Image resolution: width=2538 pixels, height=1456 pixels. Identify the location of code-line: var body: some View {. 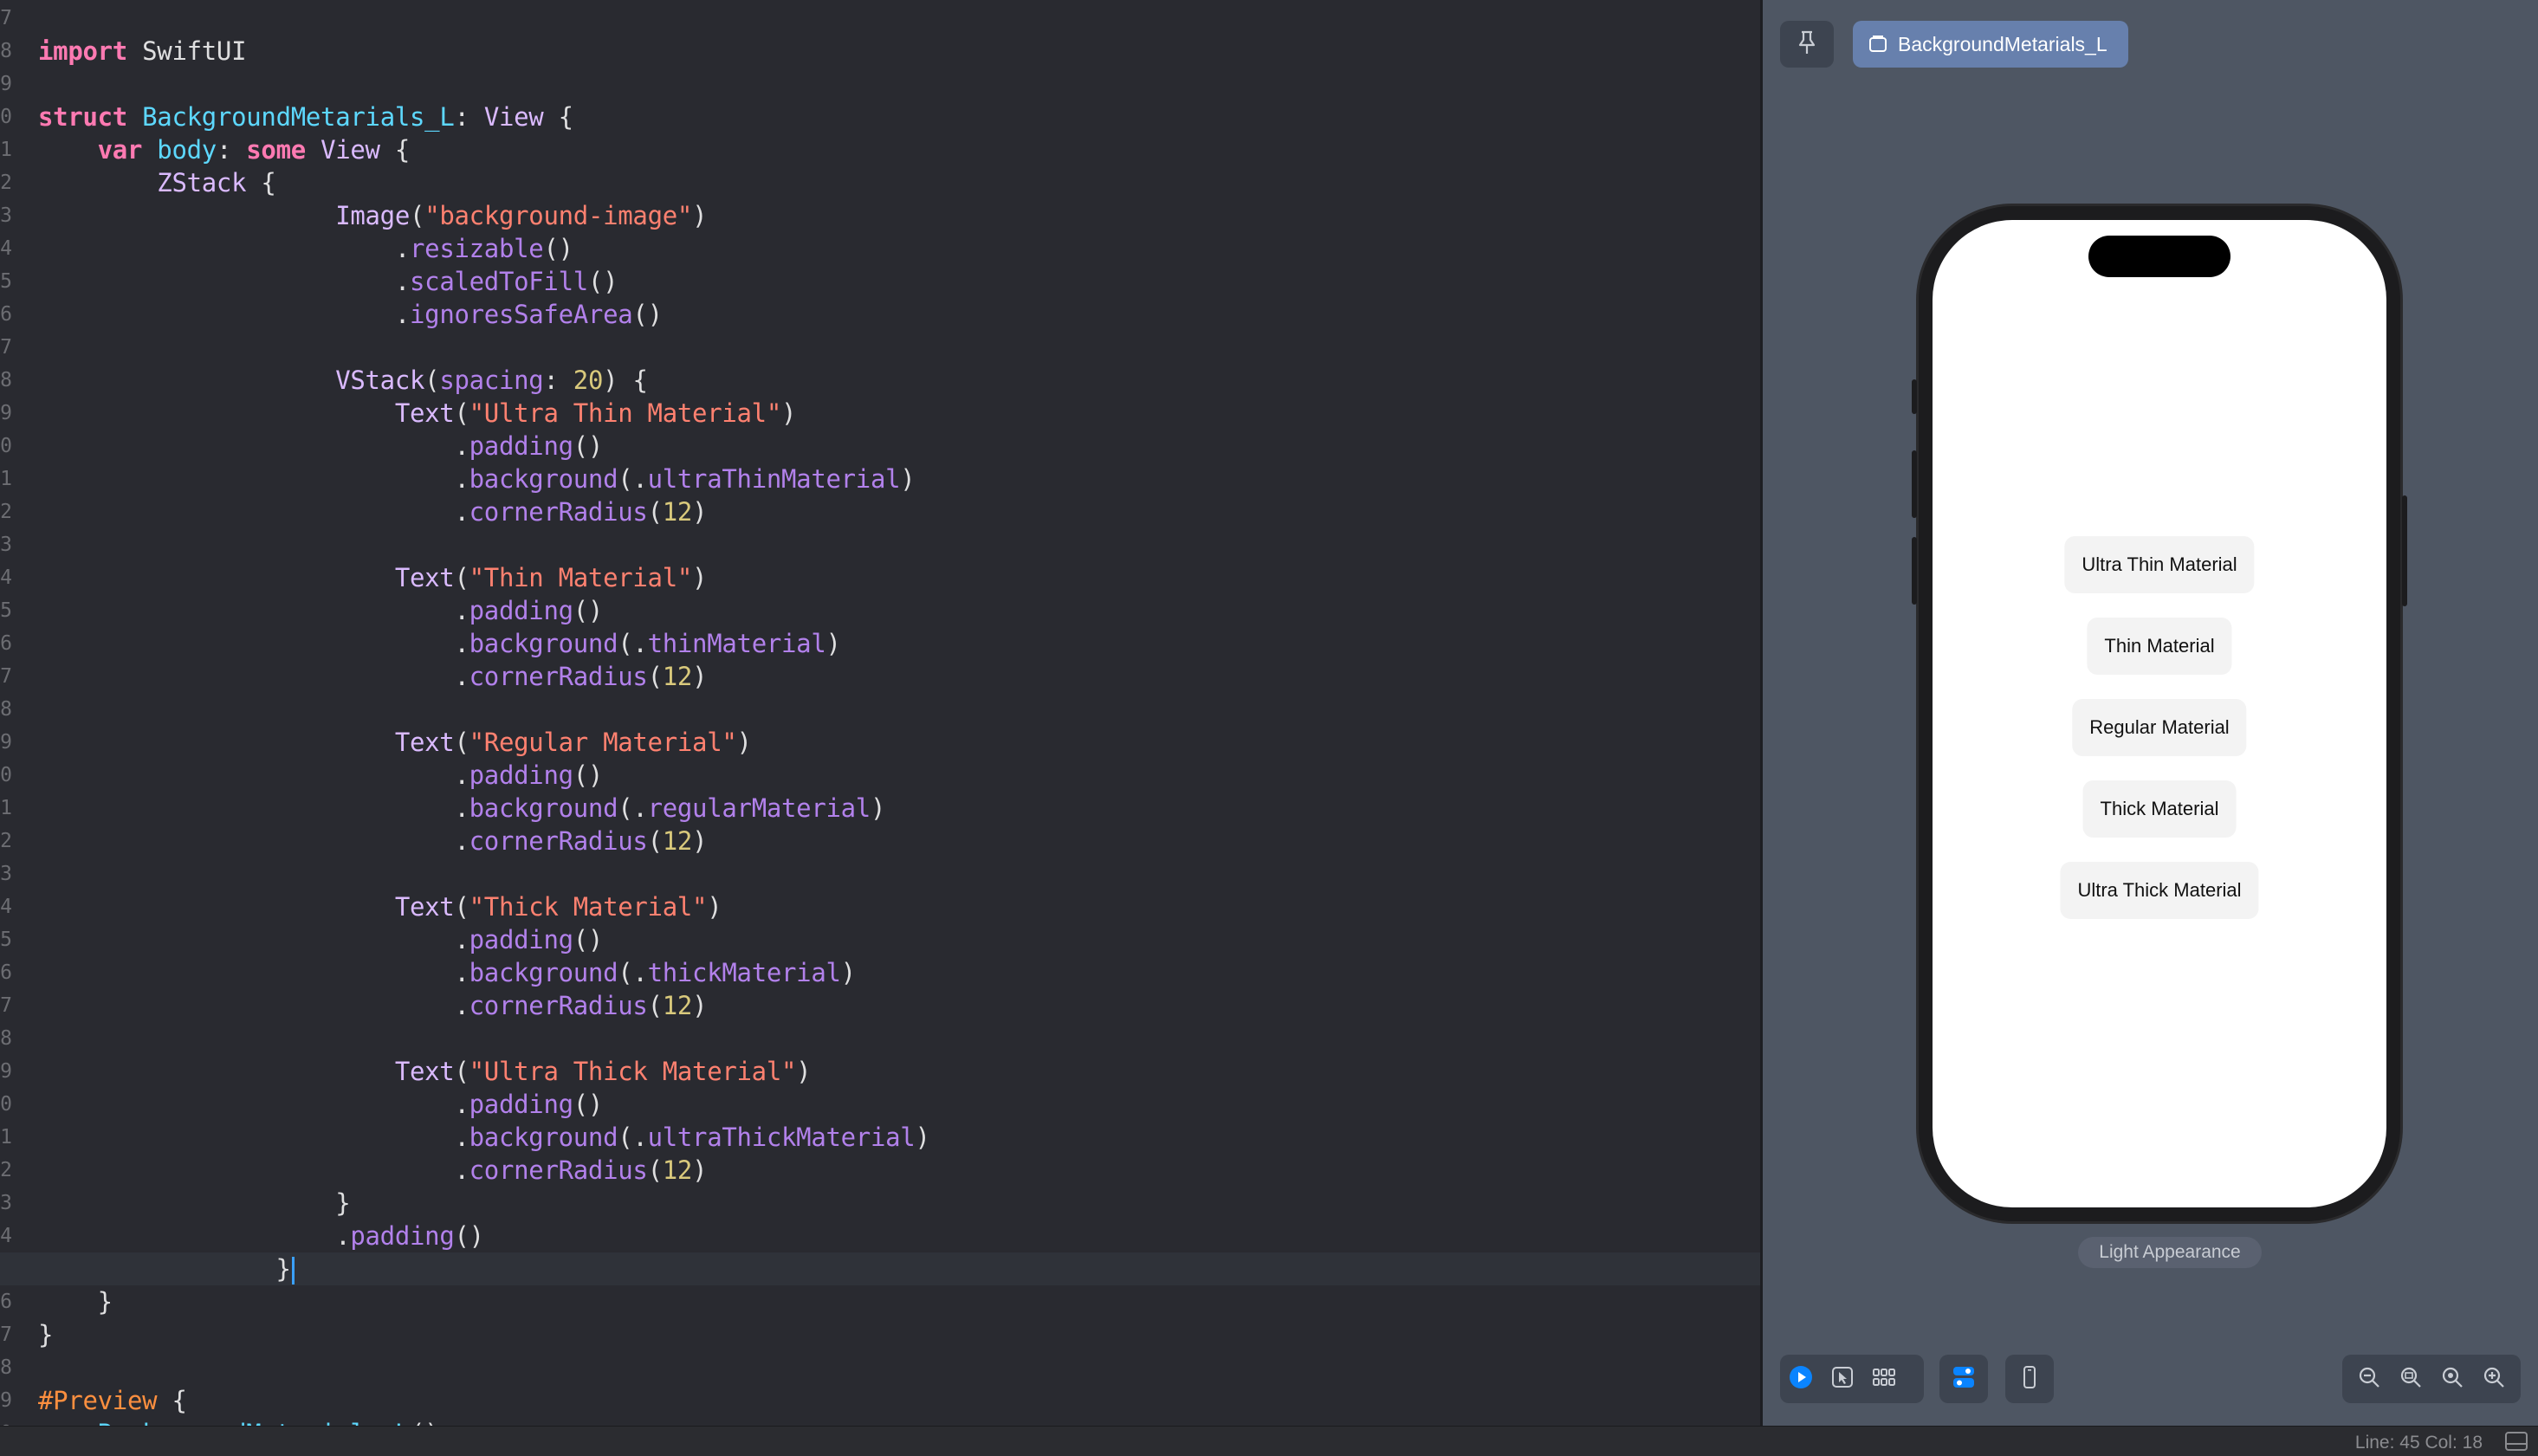
(899, 149).